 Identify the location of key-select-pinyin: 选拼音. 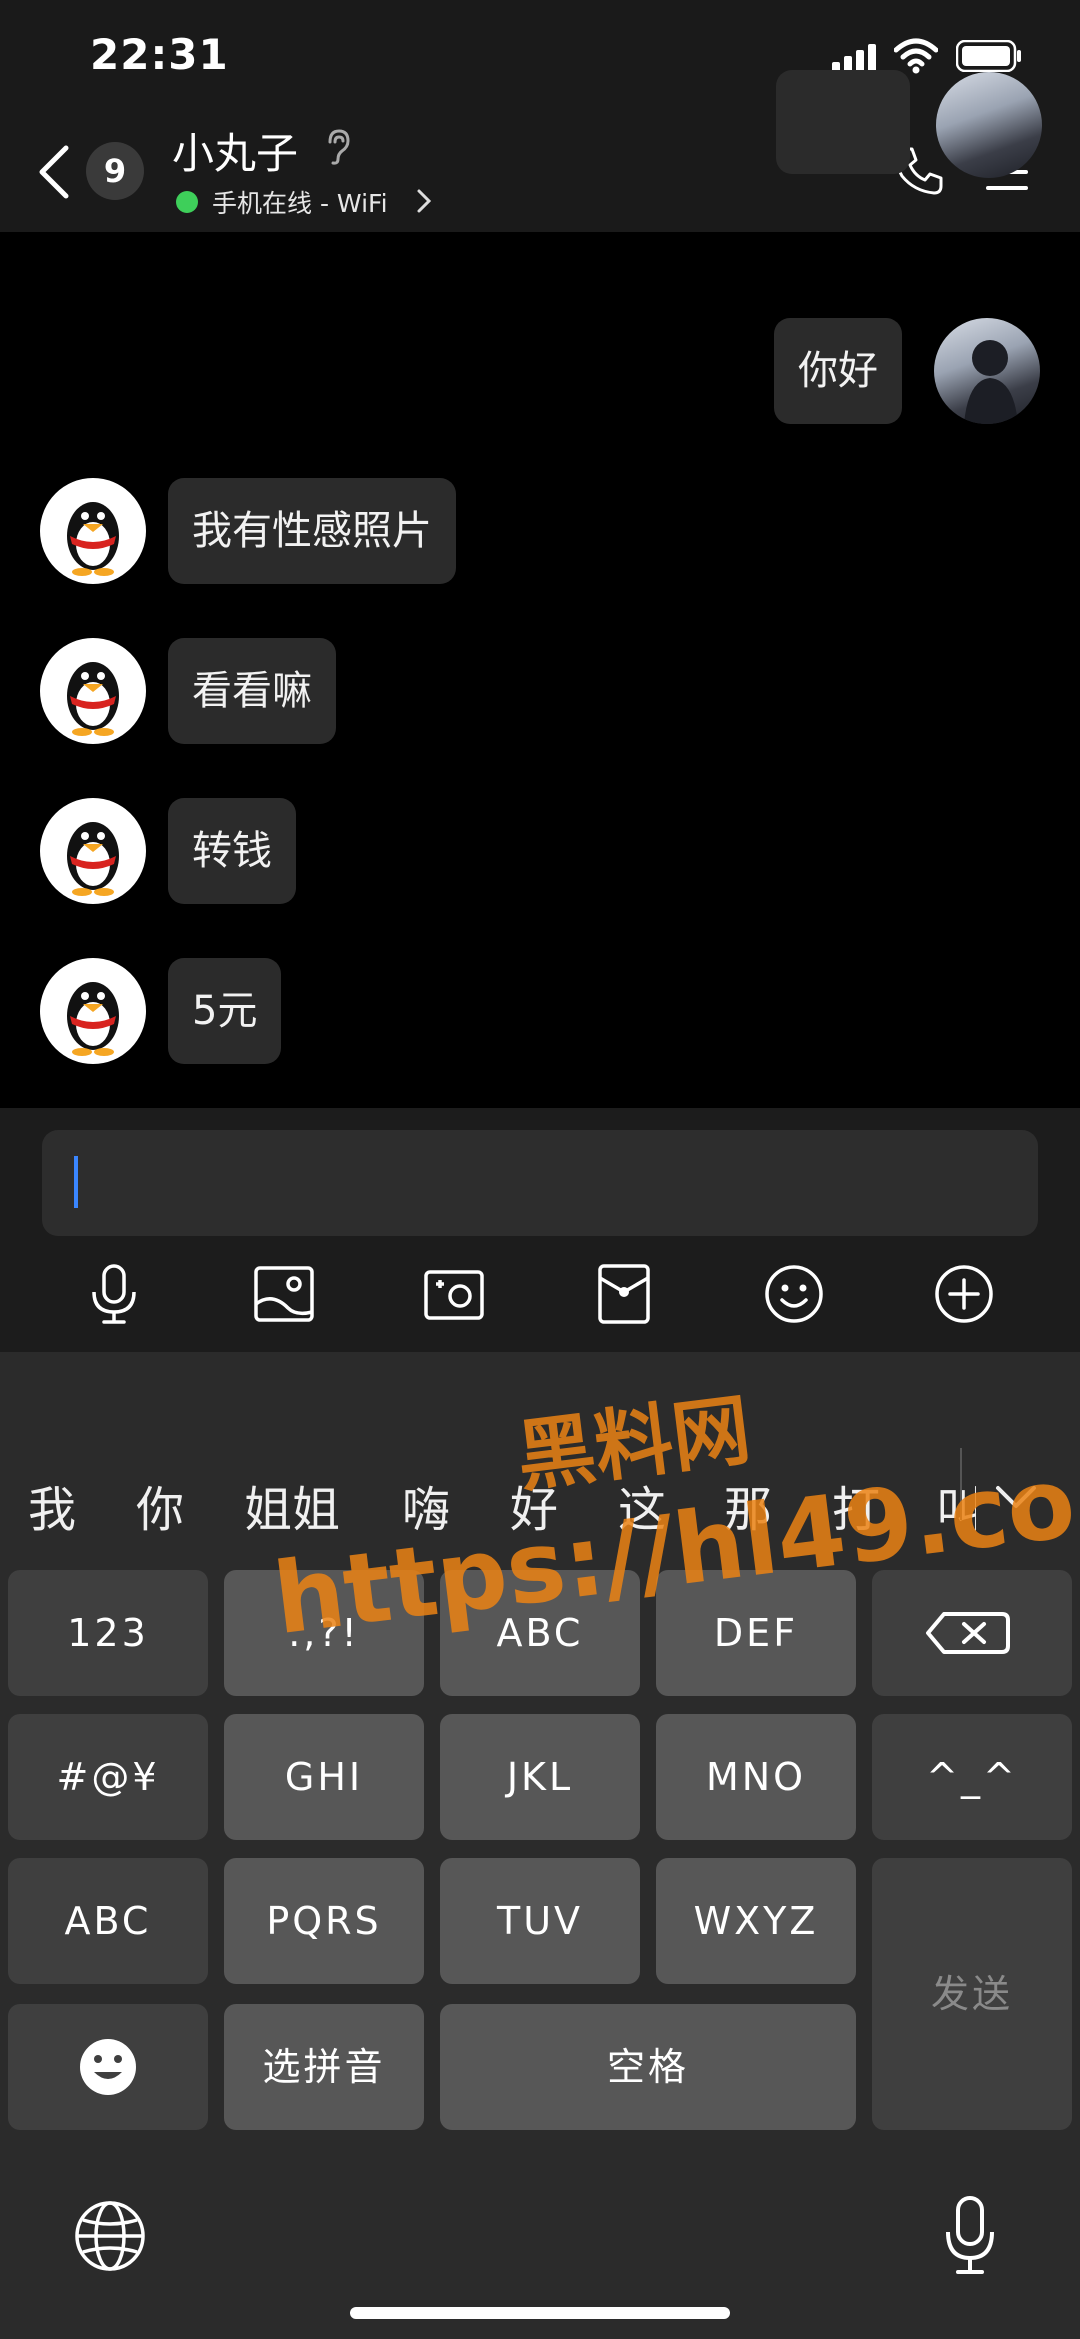
(324, 2067).